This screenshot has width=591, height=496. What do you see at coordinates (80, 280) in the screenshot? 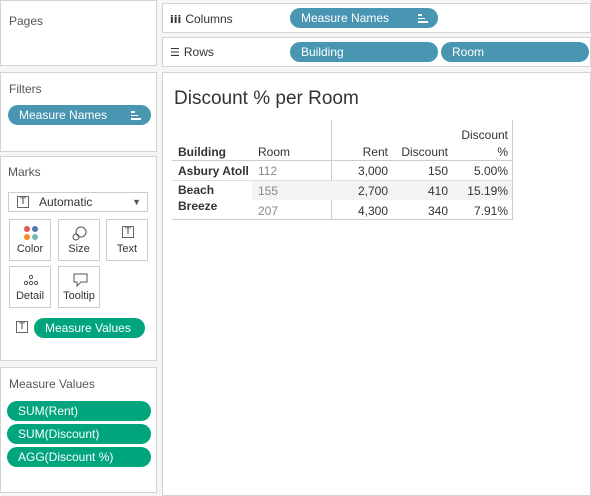
I see `tooltip-icon` at bounding box center [80, 280].